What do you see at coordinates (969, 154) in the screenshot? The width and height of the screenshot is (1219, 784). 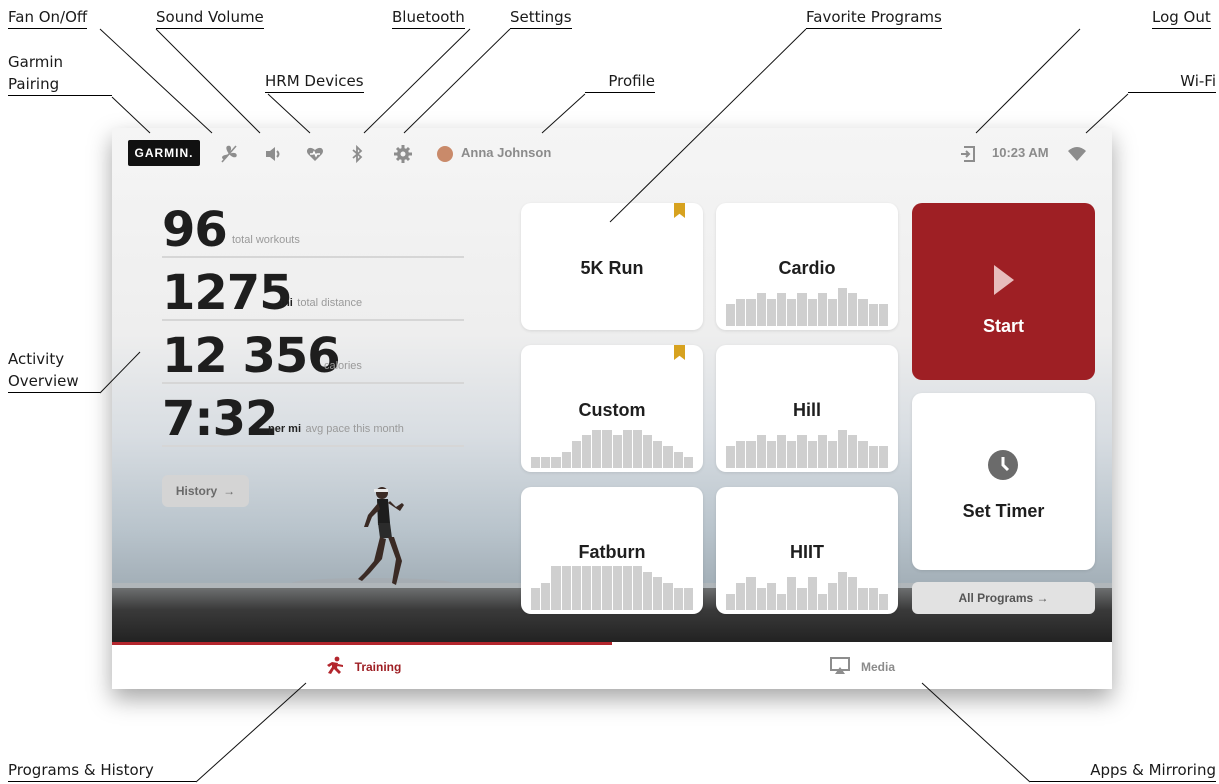 I see `logout-icon` at bounding box center [969, 154].